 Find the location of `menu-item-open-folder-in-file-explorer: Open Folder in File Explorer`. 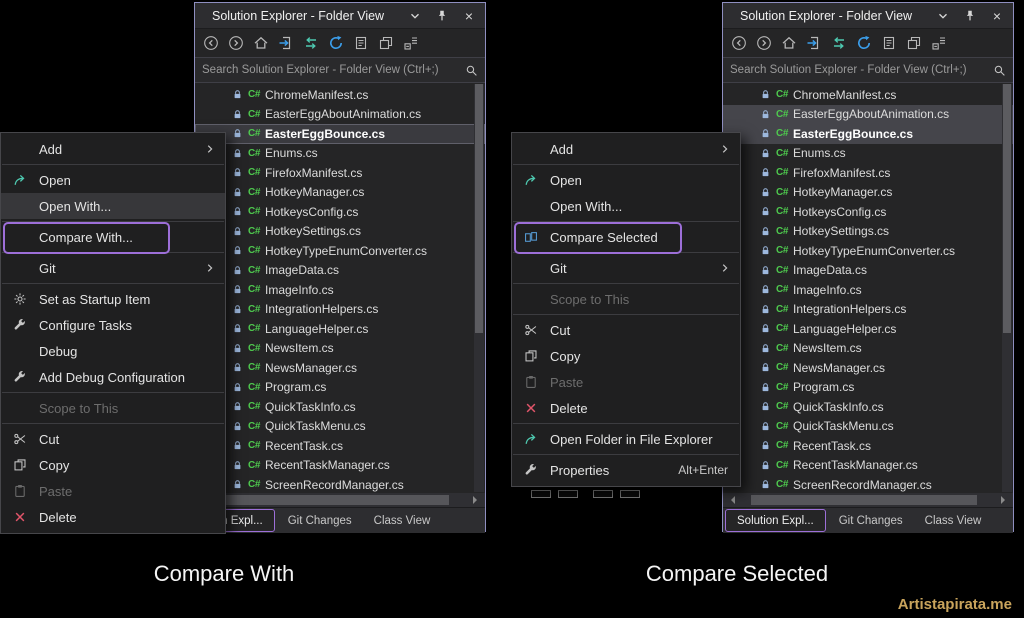

menu-item-open-folder-in-file-explorer: Open Folder in File Explorer is located at coordinates (626, 439).